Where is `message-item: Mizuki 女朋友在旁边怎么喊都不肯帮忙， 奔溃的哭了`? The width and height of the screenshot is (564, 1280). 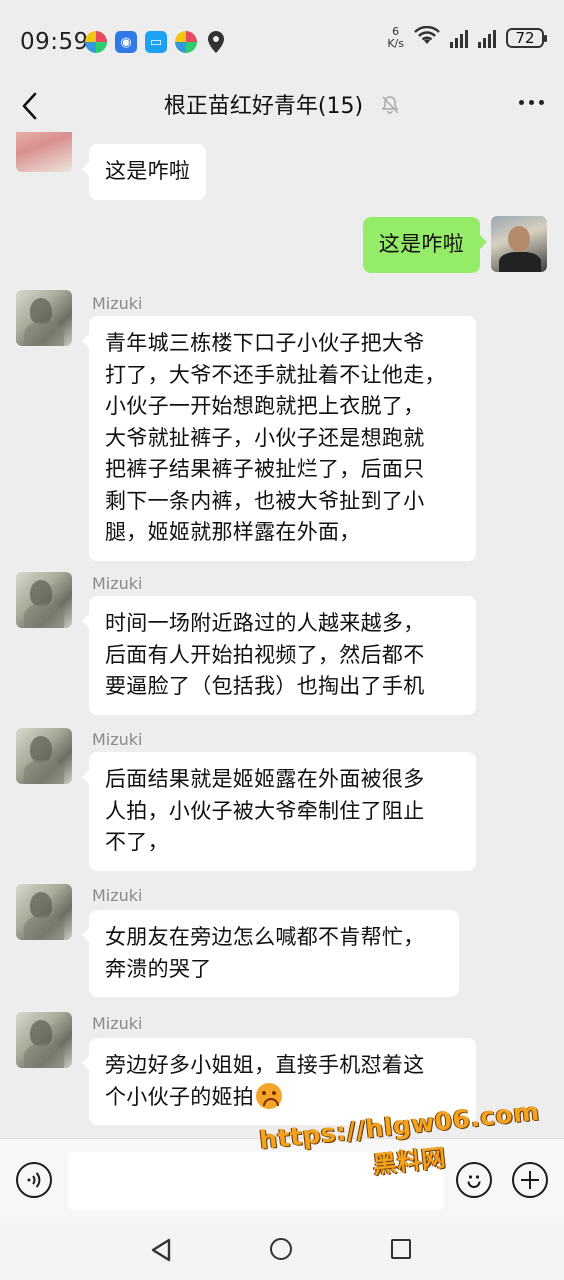 message-item: Mizuki 女朋友在旁边怎么喊都不肯帮忙， 奔溃的哭了 is located at coordinates (282, 942).